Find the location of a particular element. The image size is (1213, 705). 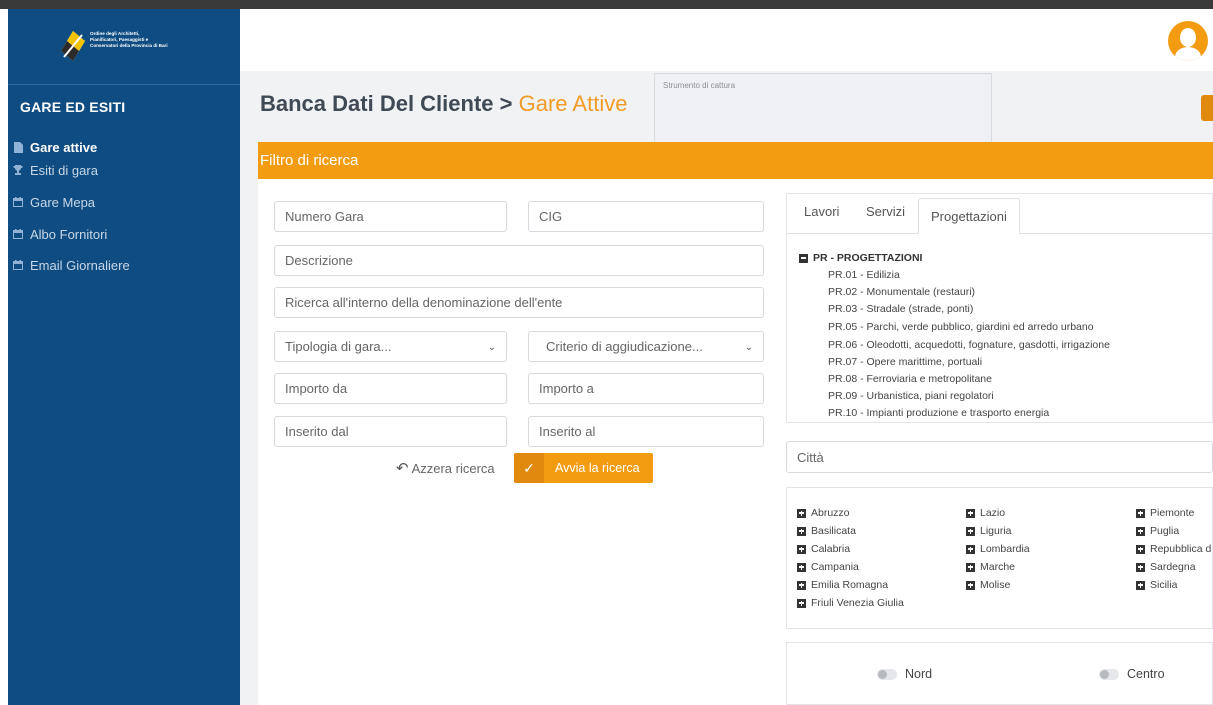

region-item: Lazio is located at coordinates (985, 513).